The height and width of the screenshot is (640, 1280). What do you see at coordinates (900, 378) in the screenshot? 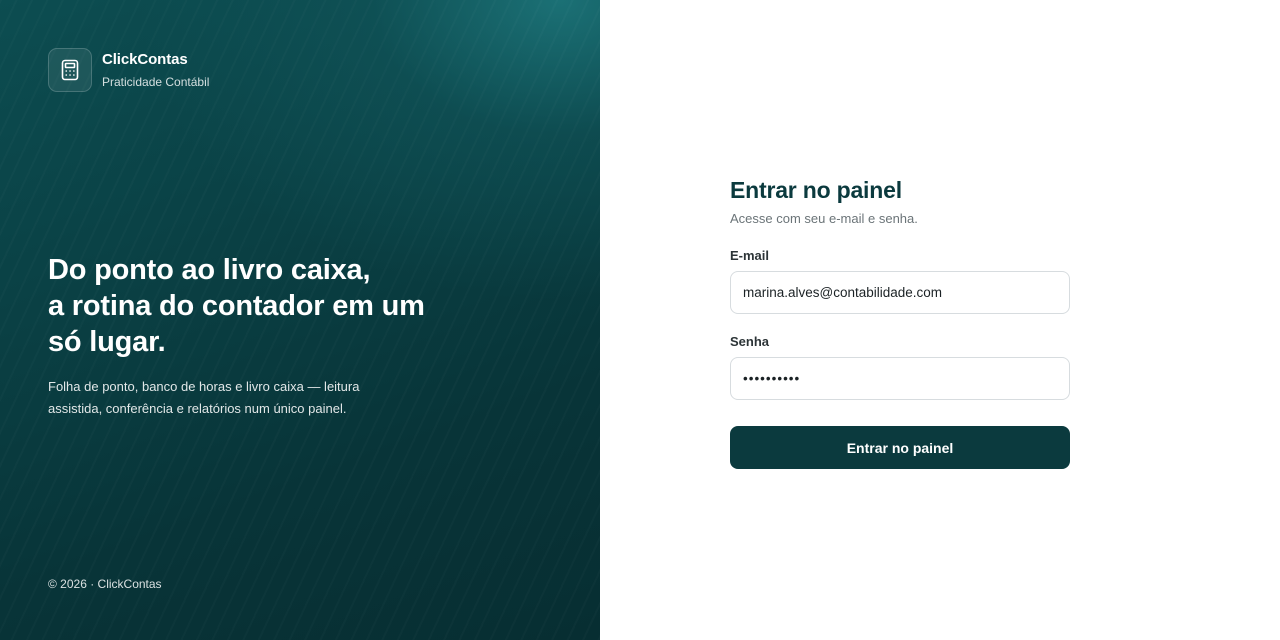
I see `password-field` at bounding box center [900, 378].